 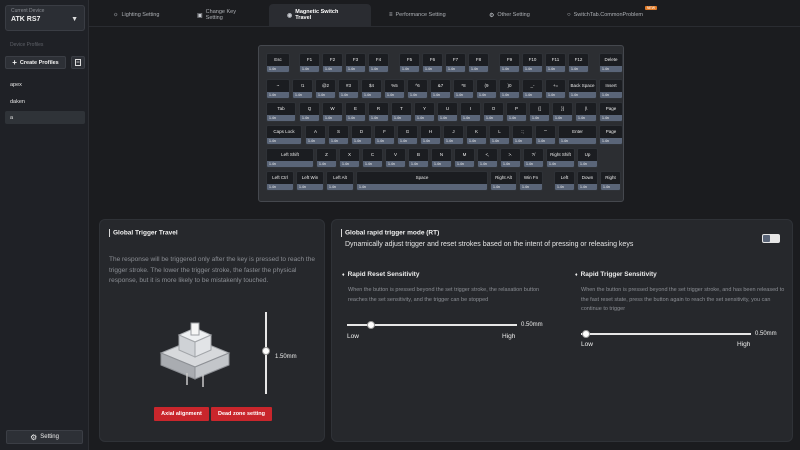 I want to click on trigger-travel-slider, so click(x=266, y=353).